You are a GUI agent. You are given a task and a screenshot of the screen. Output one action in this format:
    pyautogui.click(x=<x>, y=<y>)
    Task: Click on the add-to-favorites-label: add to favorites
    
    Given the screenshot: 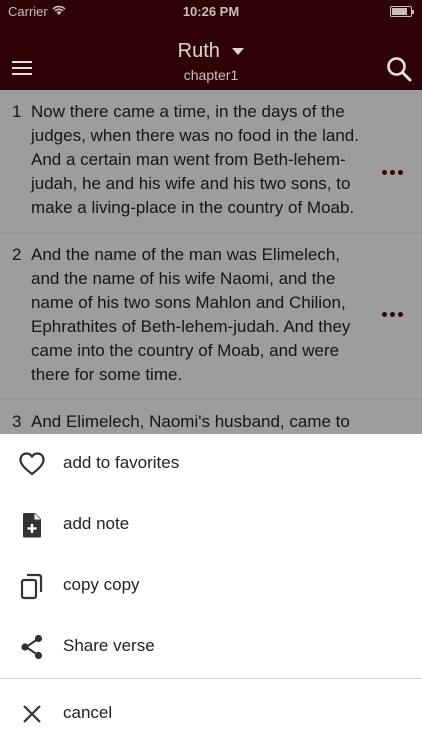 What is the action you would take?
    pyautogui.click(x=121, y=462)
    